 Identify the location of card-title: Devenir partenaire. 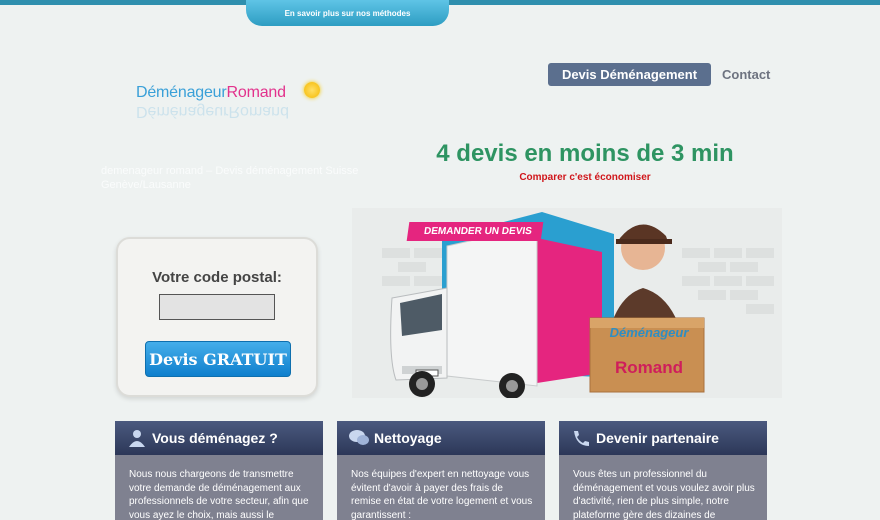
(657, 438).